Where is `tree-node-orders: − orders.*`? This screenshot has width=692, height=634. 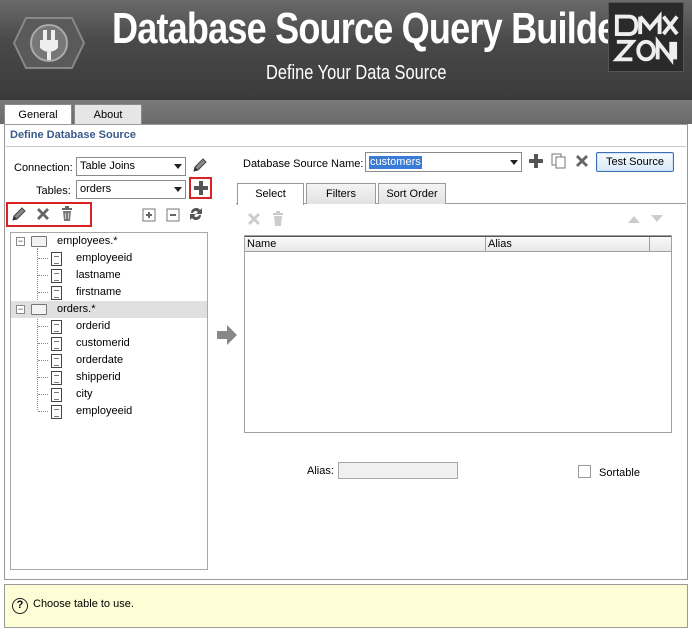
tree-node-orders: − orders.* is located at coordinates (109, 309).